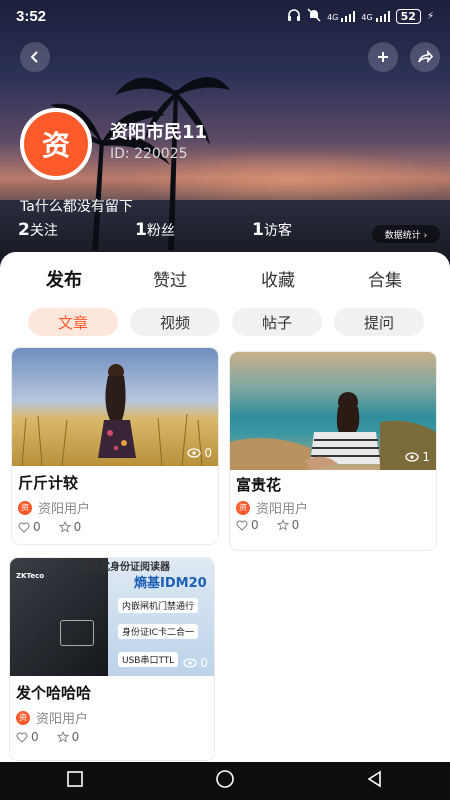  I want to click on back-button, so click(35, 57).